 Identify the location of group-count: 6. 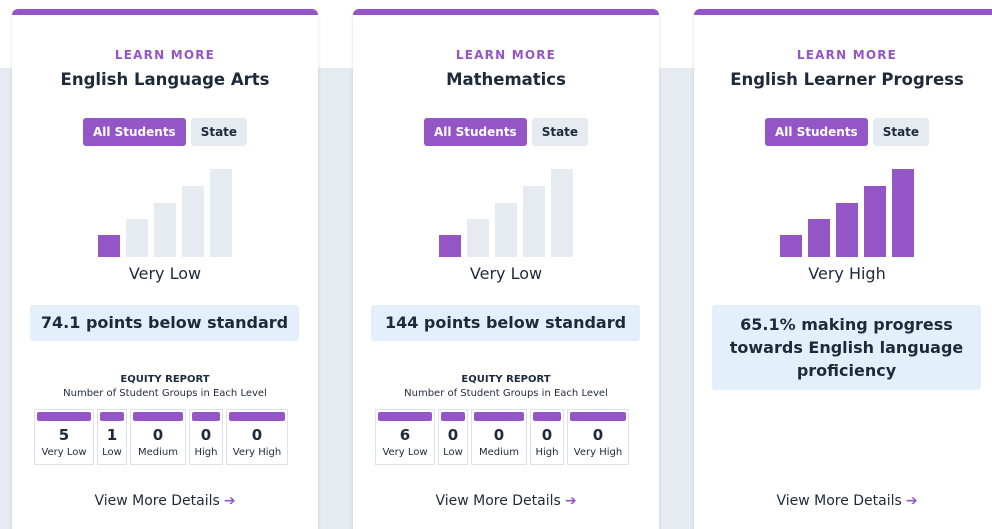
(405, 435).